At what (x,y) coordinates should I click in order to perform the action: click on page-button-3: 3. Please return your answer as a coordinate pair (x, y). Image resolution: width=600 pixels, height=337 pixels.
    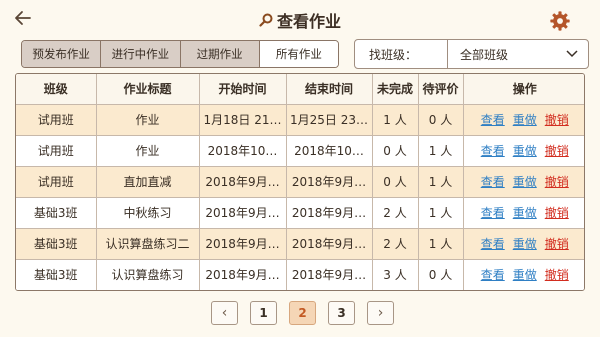
    Looking at the image, I should click on (341, 313).